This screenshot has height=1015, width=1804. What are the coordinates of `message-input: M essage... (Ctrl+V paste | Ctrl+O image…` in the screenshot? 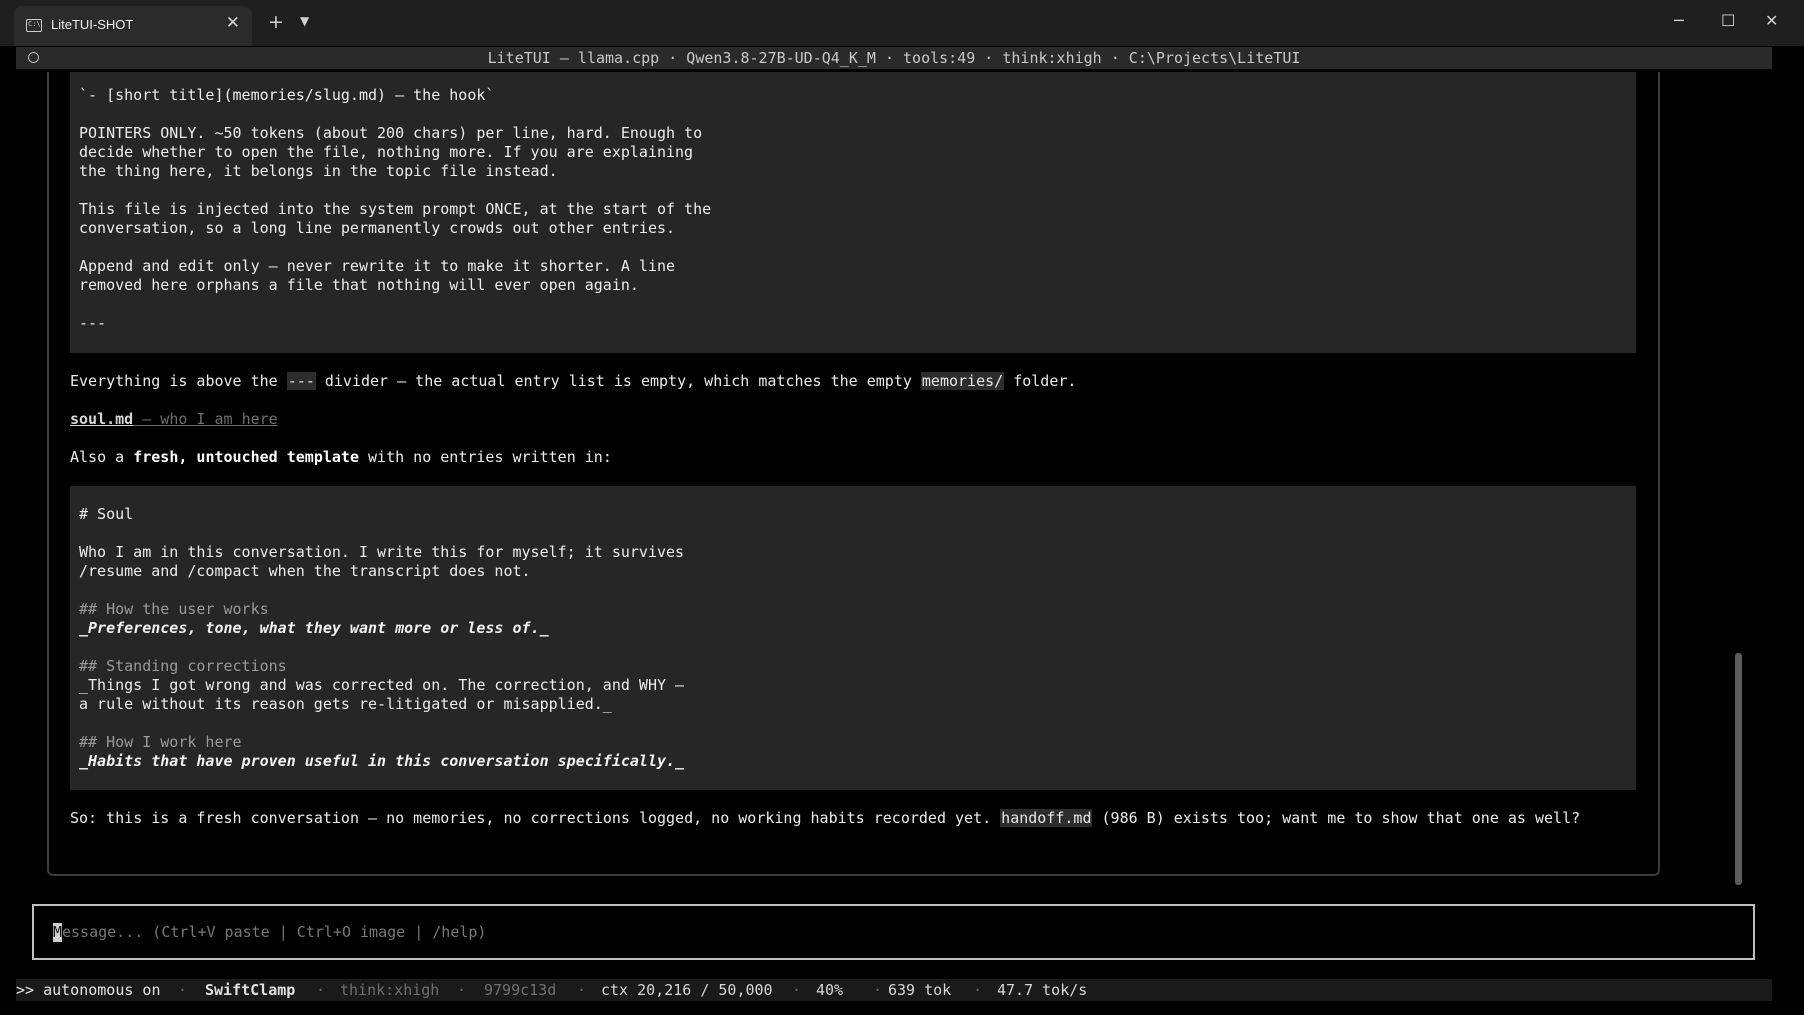 It's located at (893, 932).